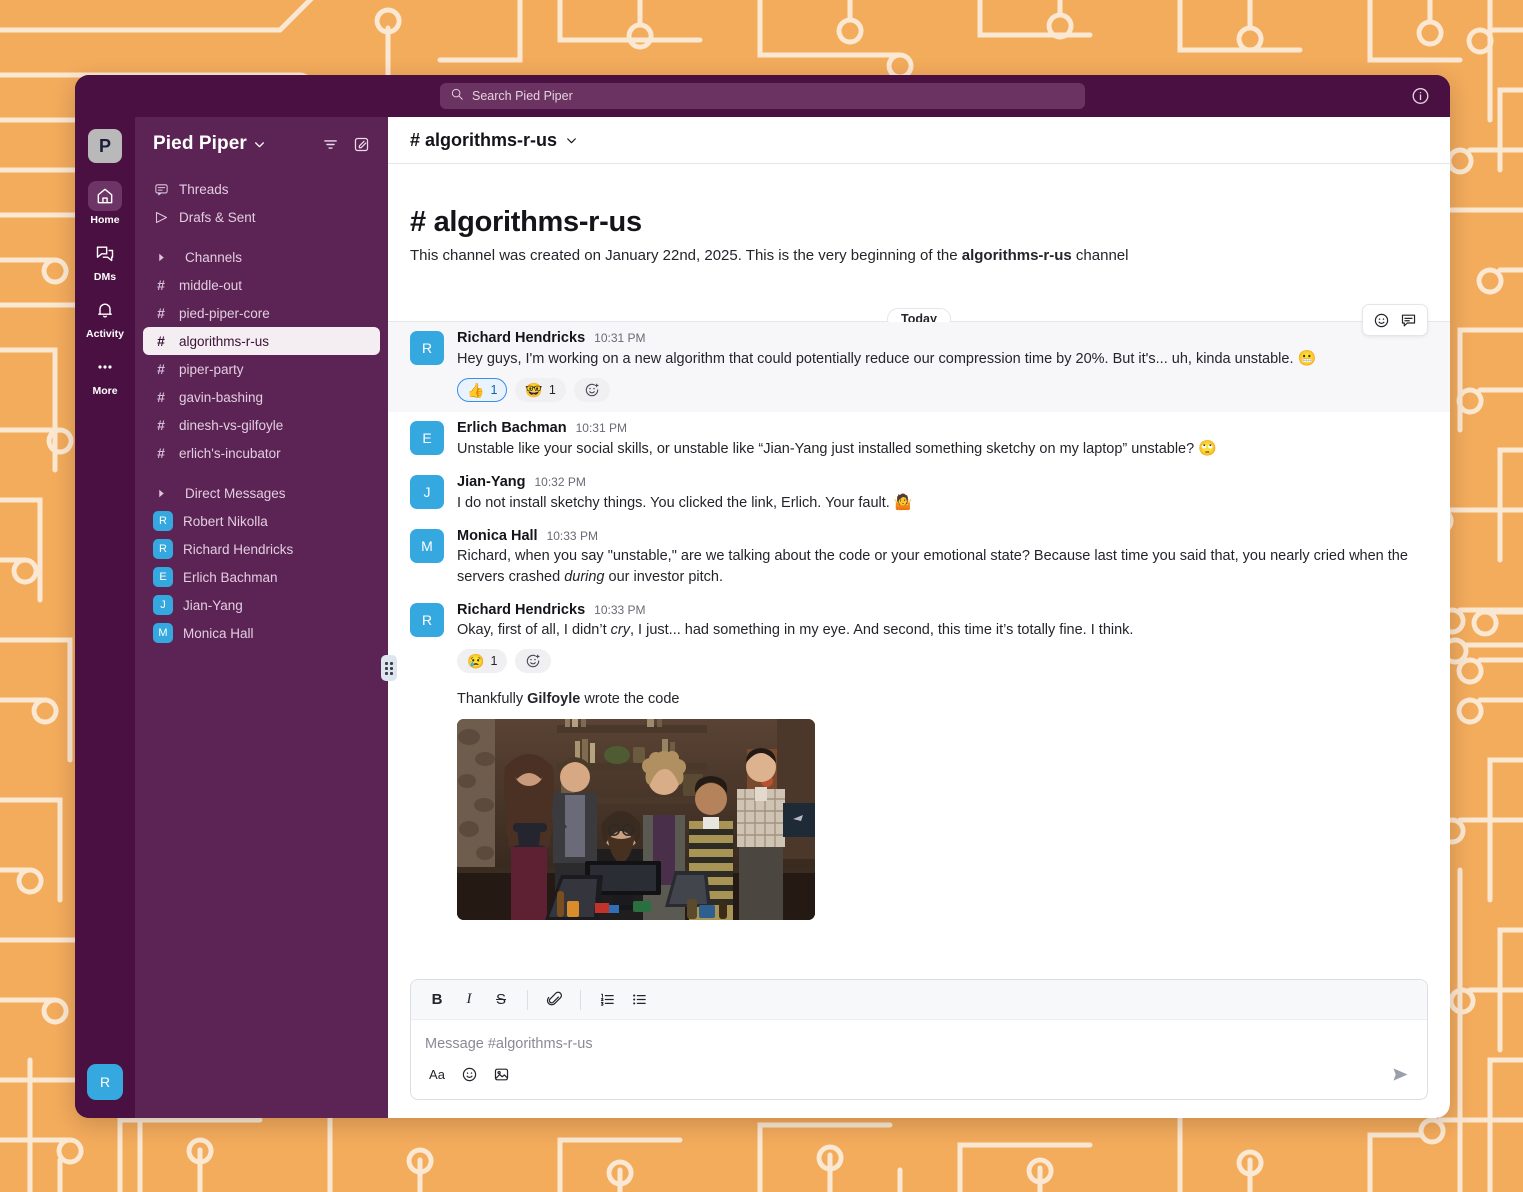 The image size is (1523, 1192). What do you see at coordinates (389, 668) in the screenshot?
I see `sidebar-resize-handle` at bounding box center [389, 668].